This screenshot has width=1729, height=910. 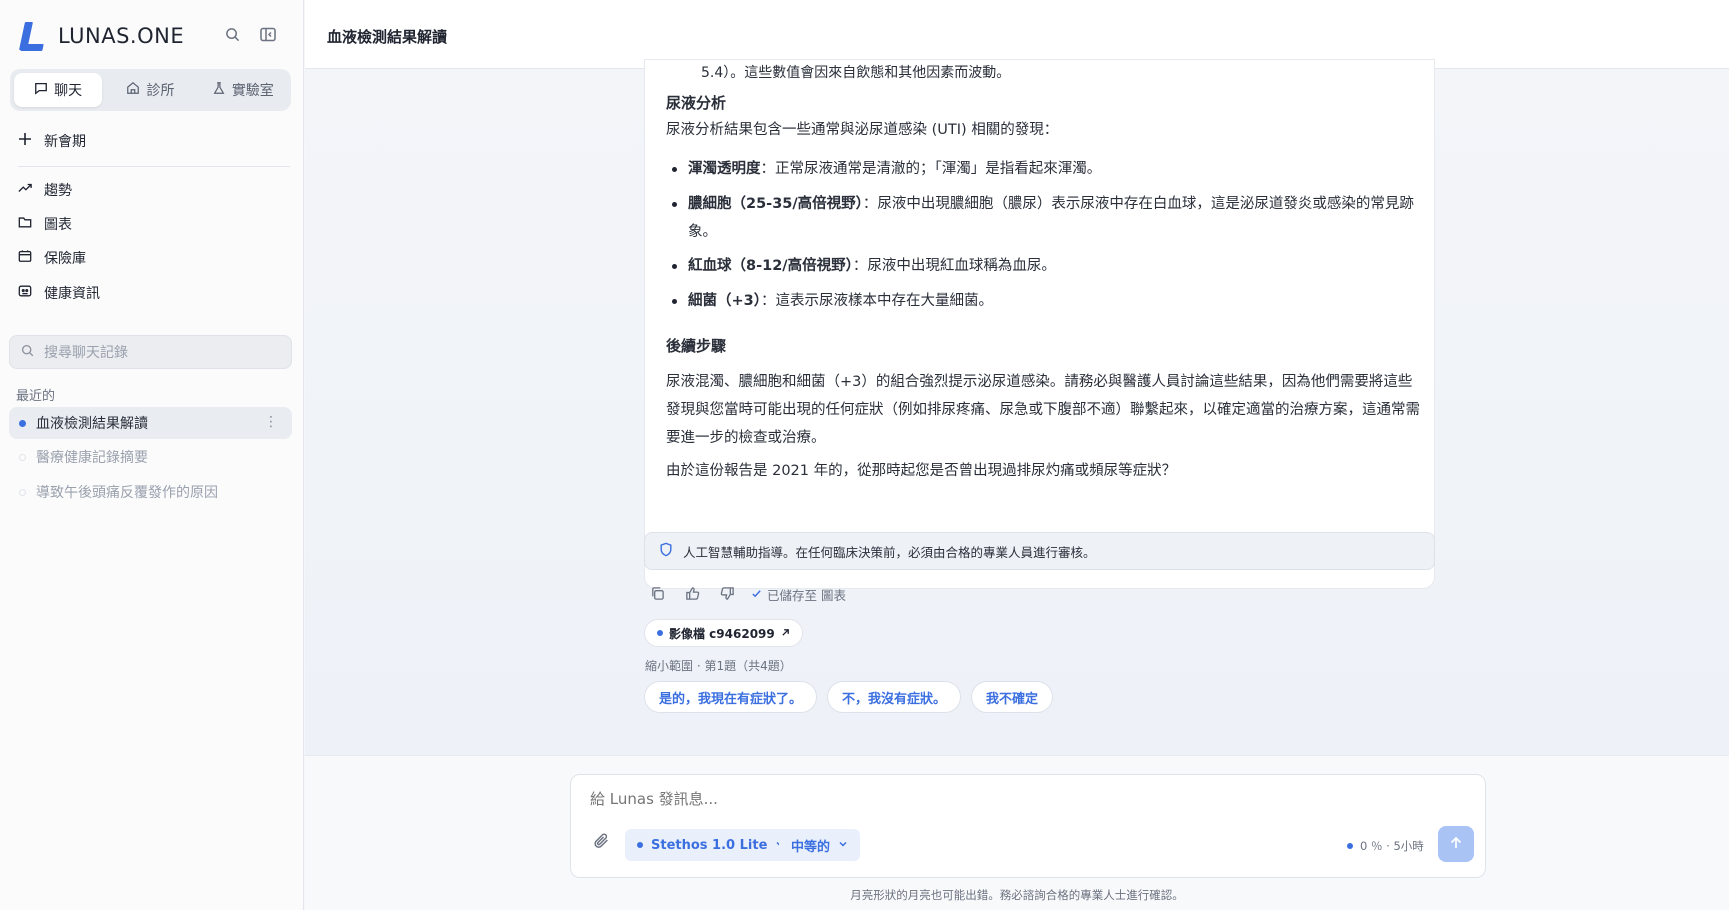 I want to click on image-file-chip: 影像檔 c9462099, so click(x=723, y=633).